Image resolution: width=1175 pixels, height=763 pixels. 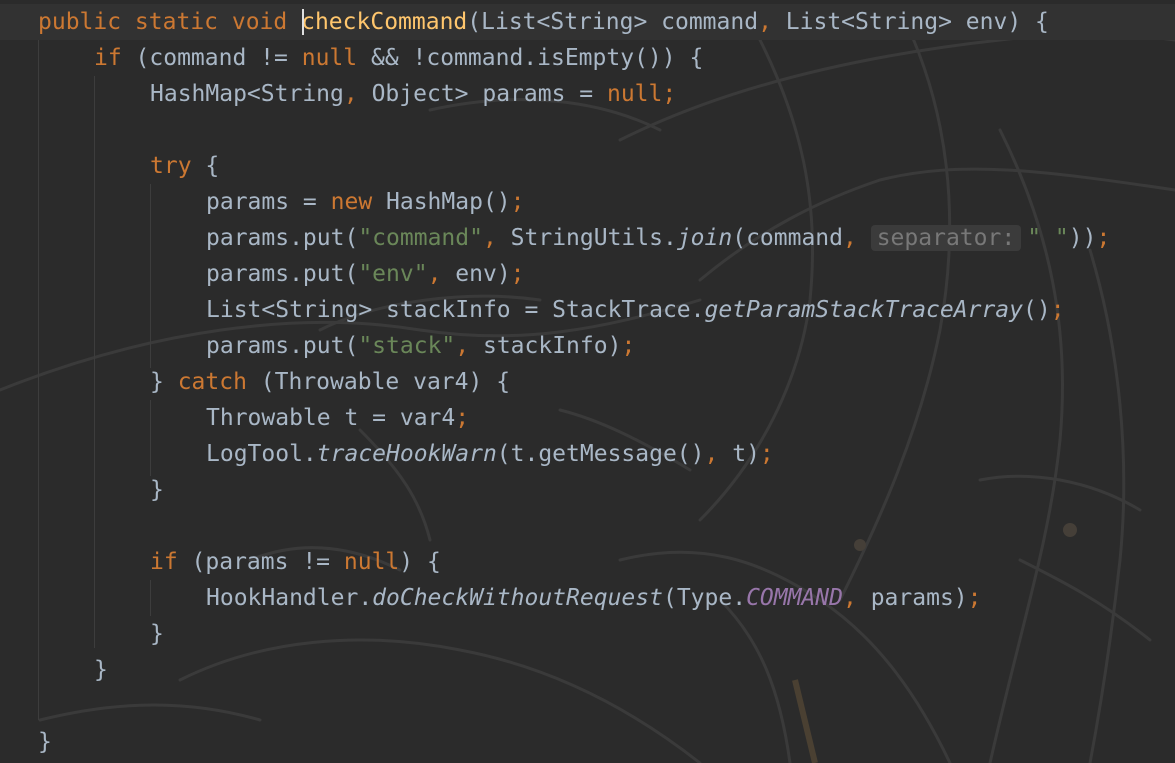 What do you see at coordinates (331, 418) in the screenshot?
I see `code-token: Throwable t = var4` at bounding box center [331, 418].